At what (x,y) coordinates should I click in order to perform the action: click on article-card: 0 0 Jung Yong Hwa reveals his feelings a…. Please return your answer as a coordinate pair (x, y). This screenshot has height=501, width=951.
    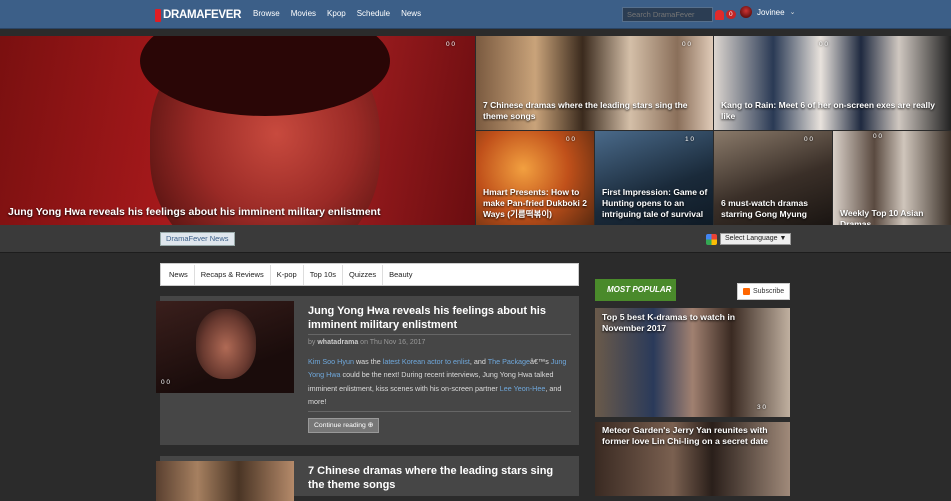
    Looking at the image, I should click on (367, 370).